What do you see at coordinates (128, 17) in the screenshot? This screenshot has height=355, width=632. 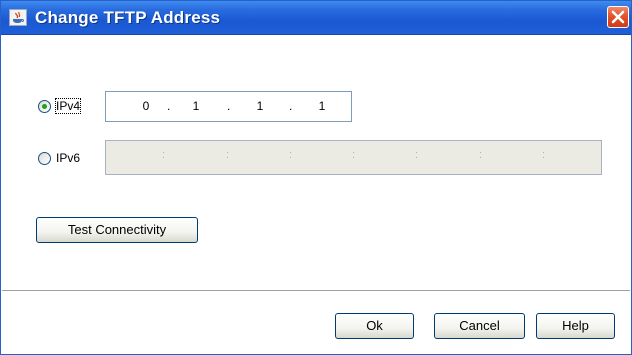 I see `window-title: Change TFTP Address` at bounding box center [128, 17].